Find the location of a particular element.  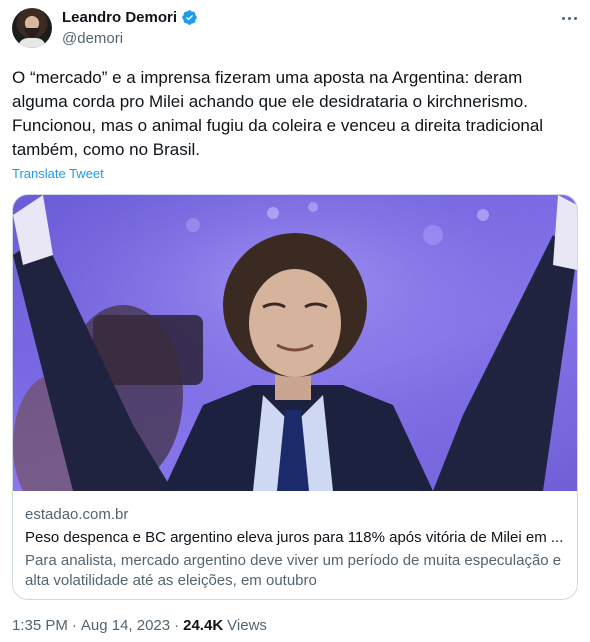

views-label: Views is located at coordinates (247, 625).